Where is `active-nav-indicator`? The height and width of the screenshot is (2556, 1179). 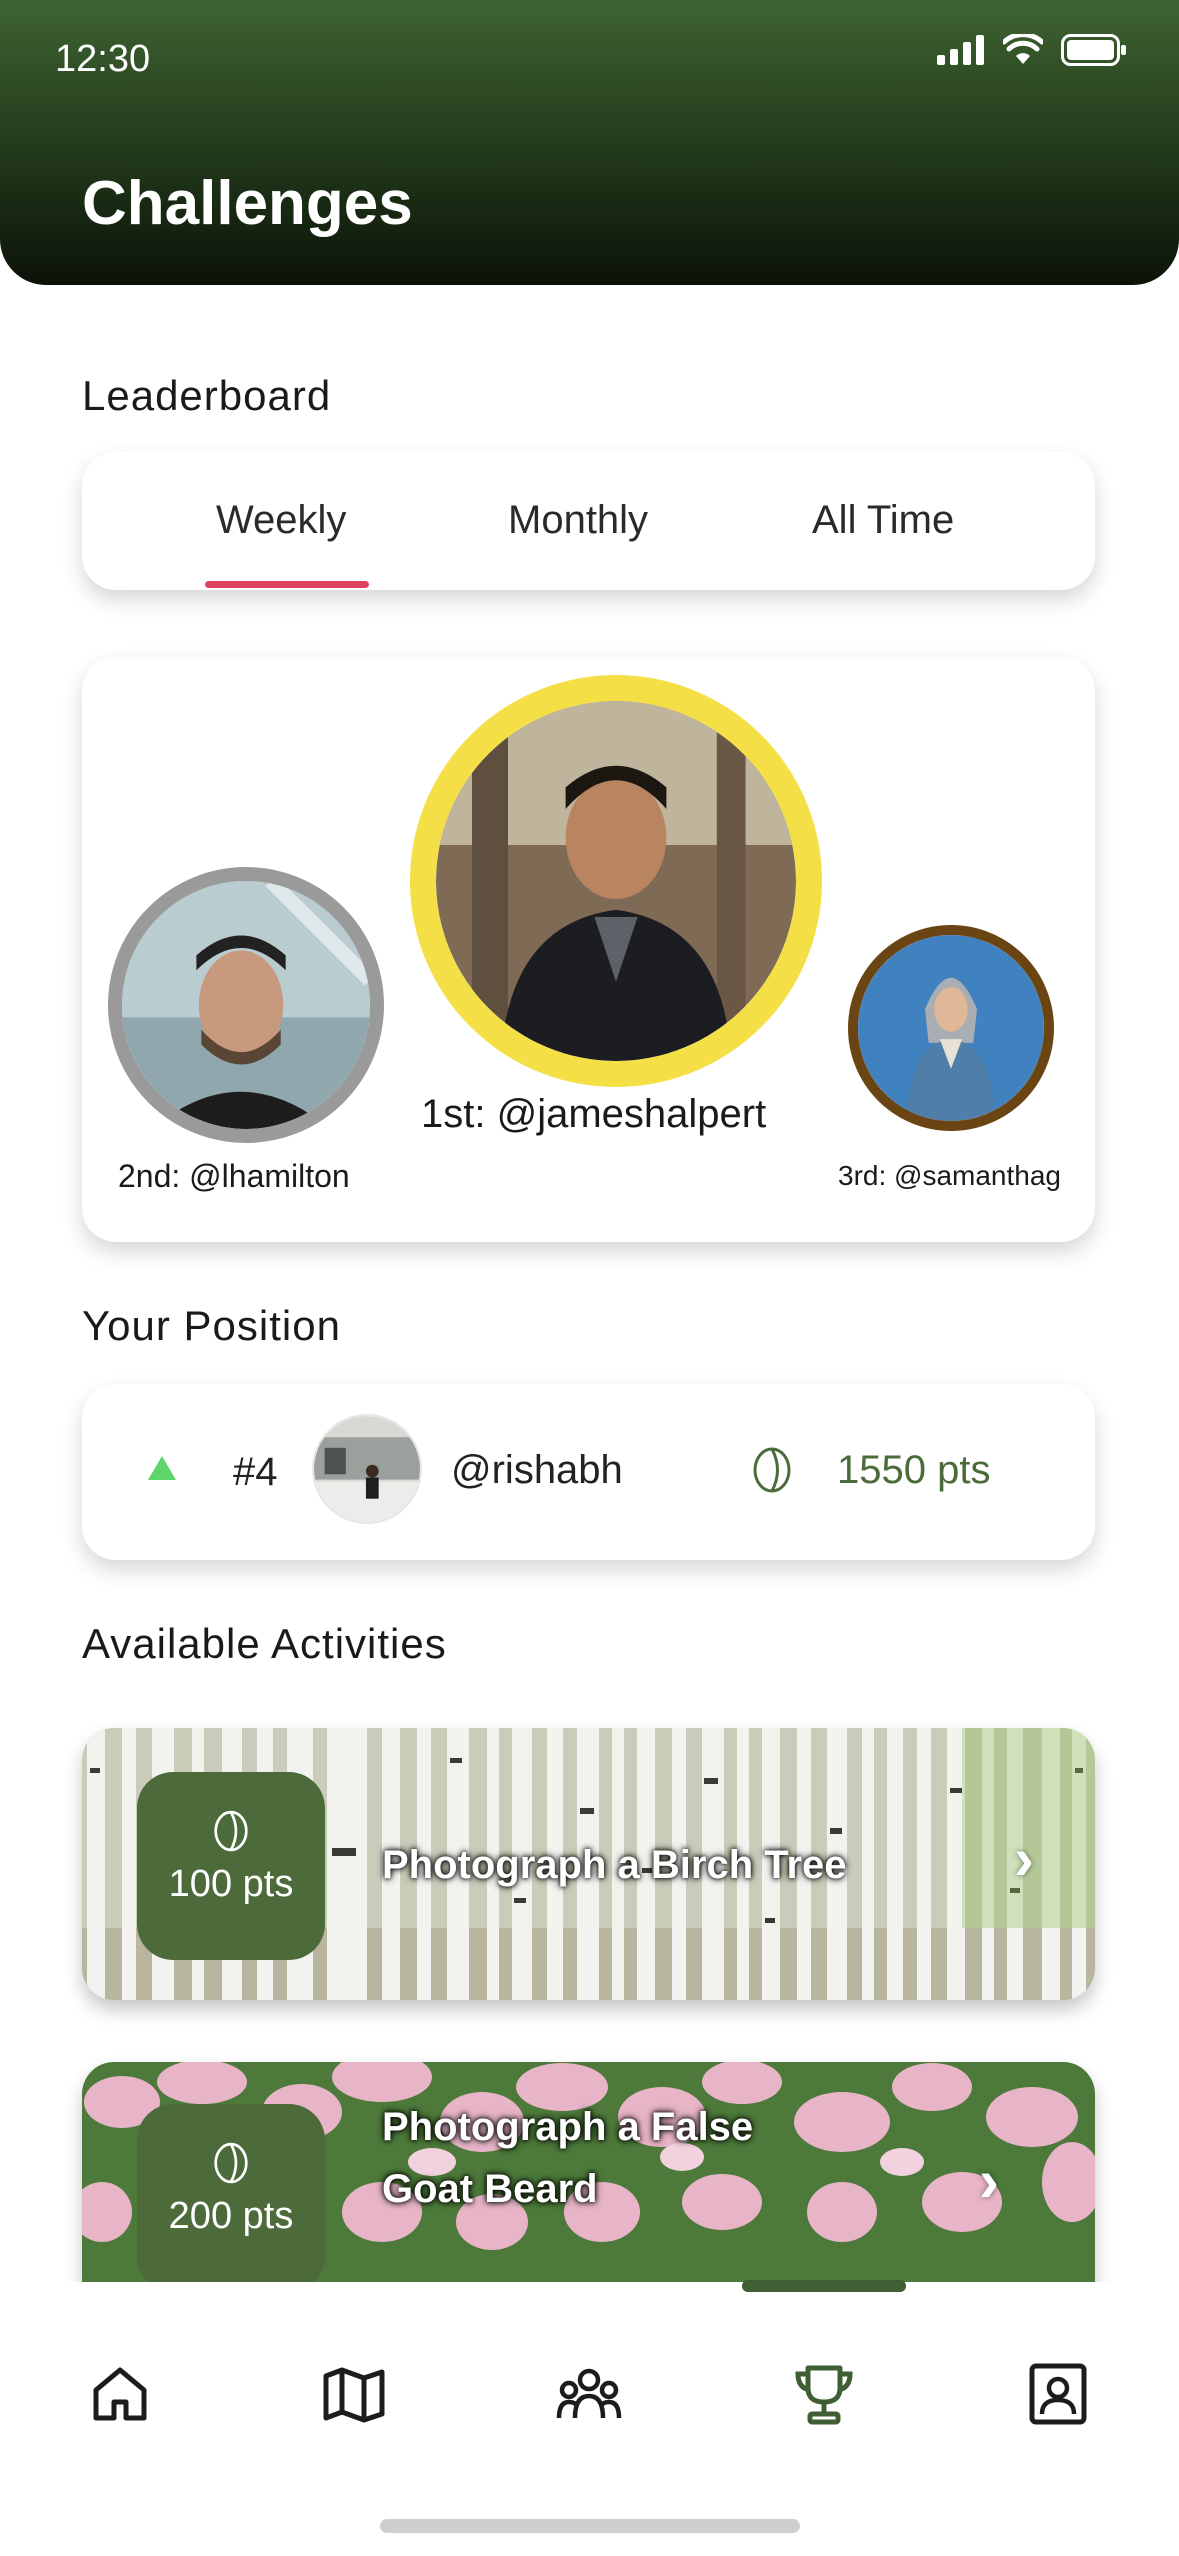
active-nav-indicator is located at coordinates (824, 2286).